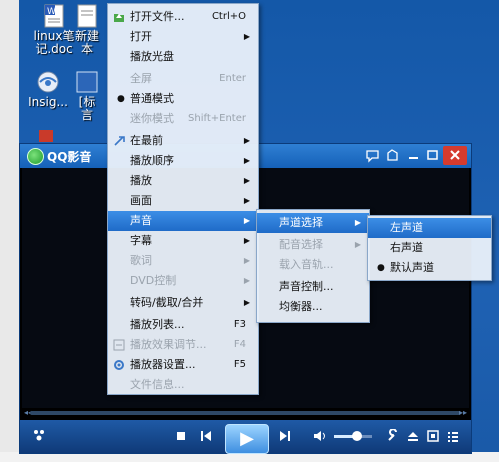 Image resolution: width=499 pixels, height=462 pixels. I want to click on menu-item-default-channel: ● 默认声道, so click(429, 268).